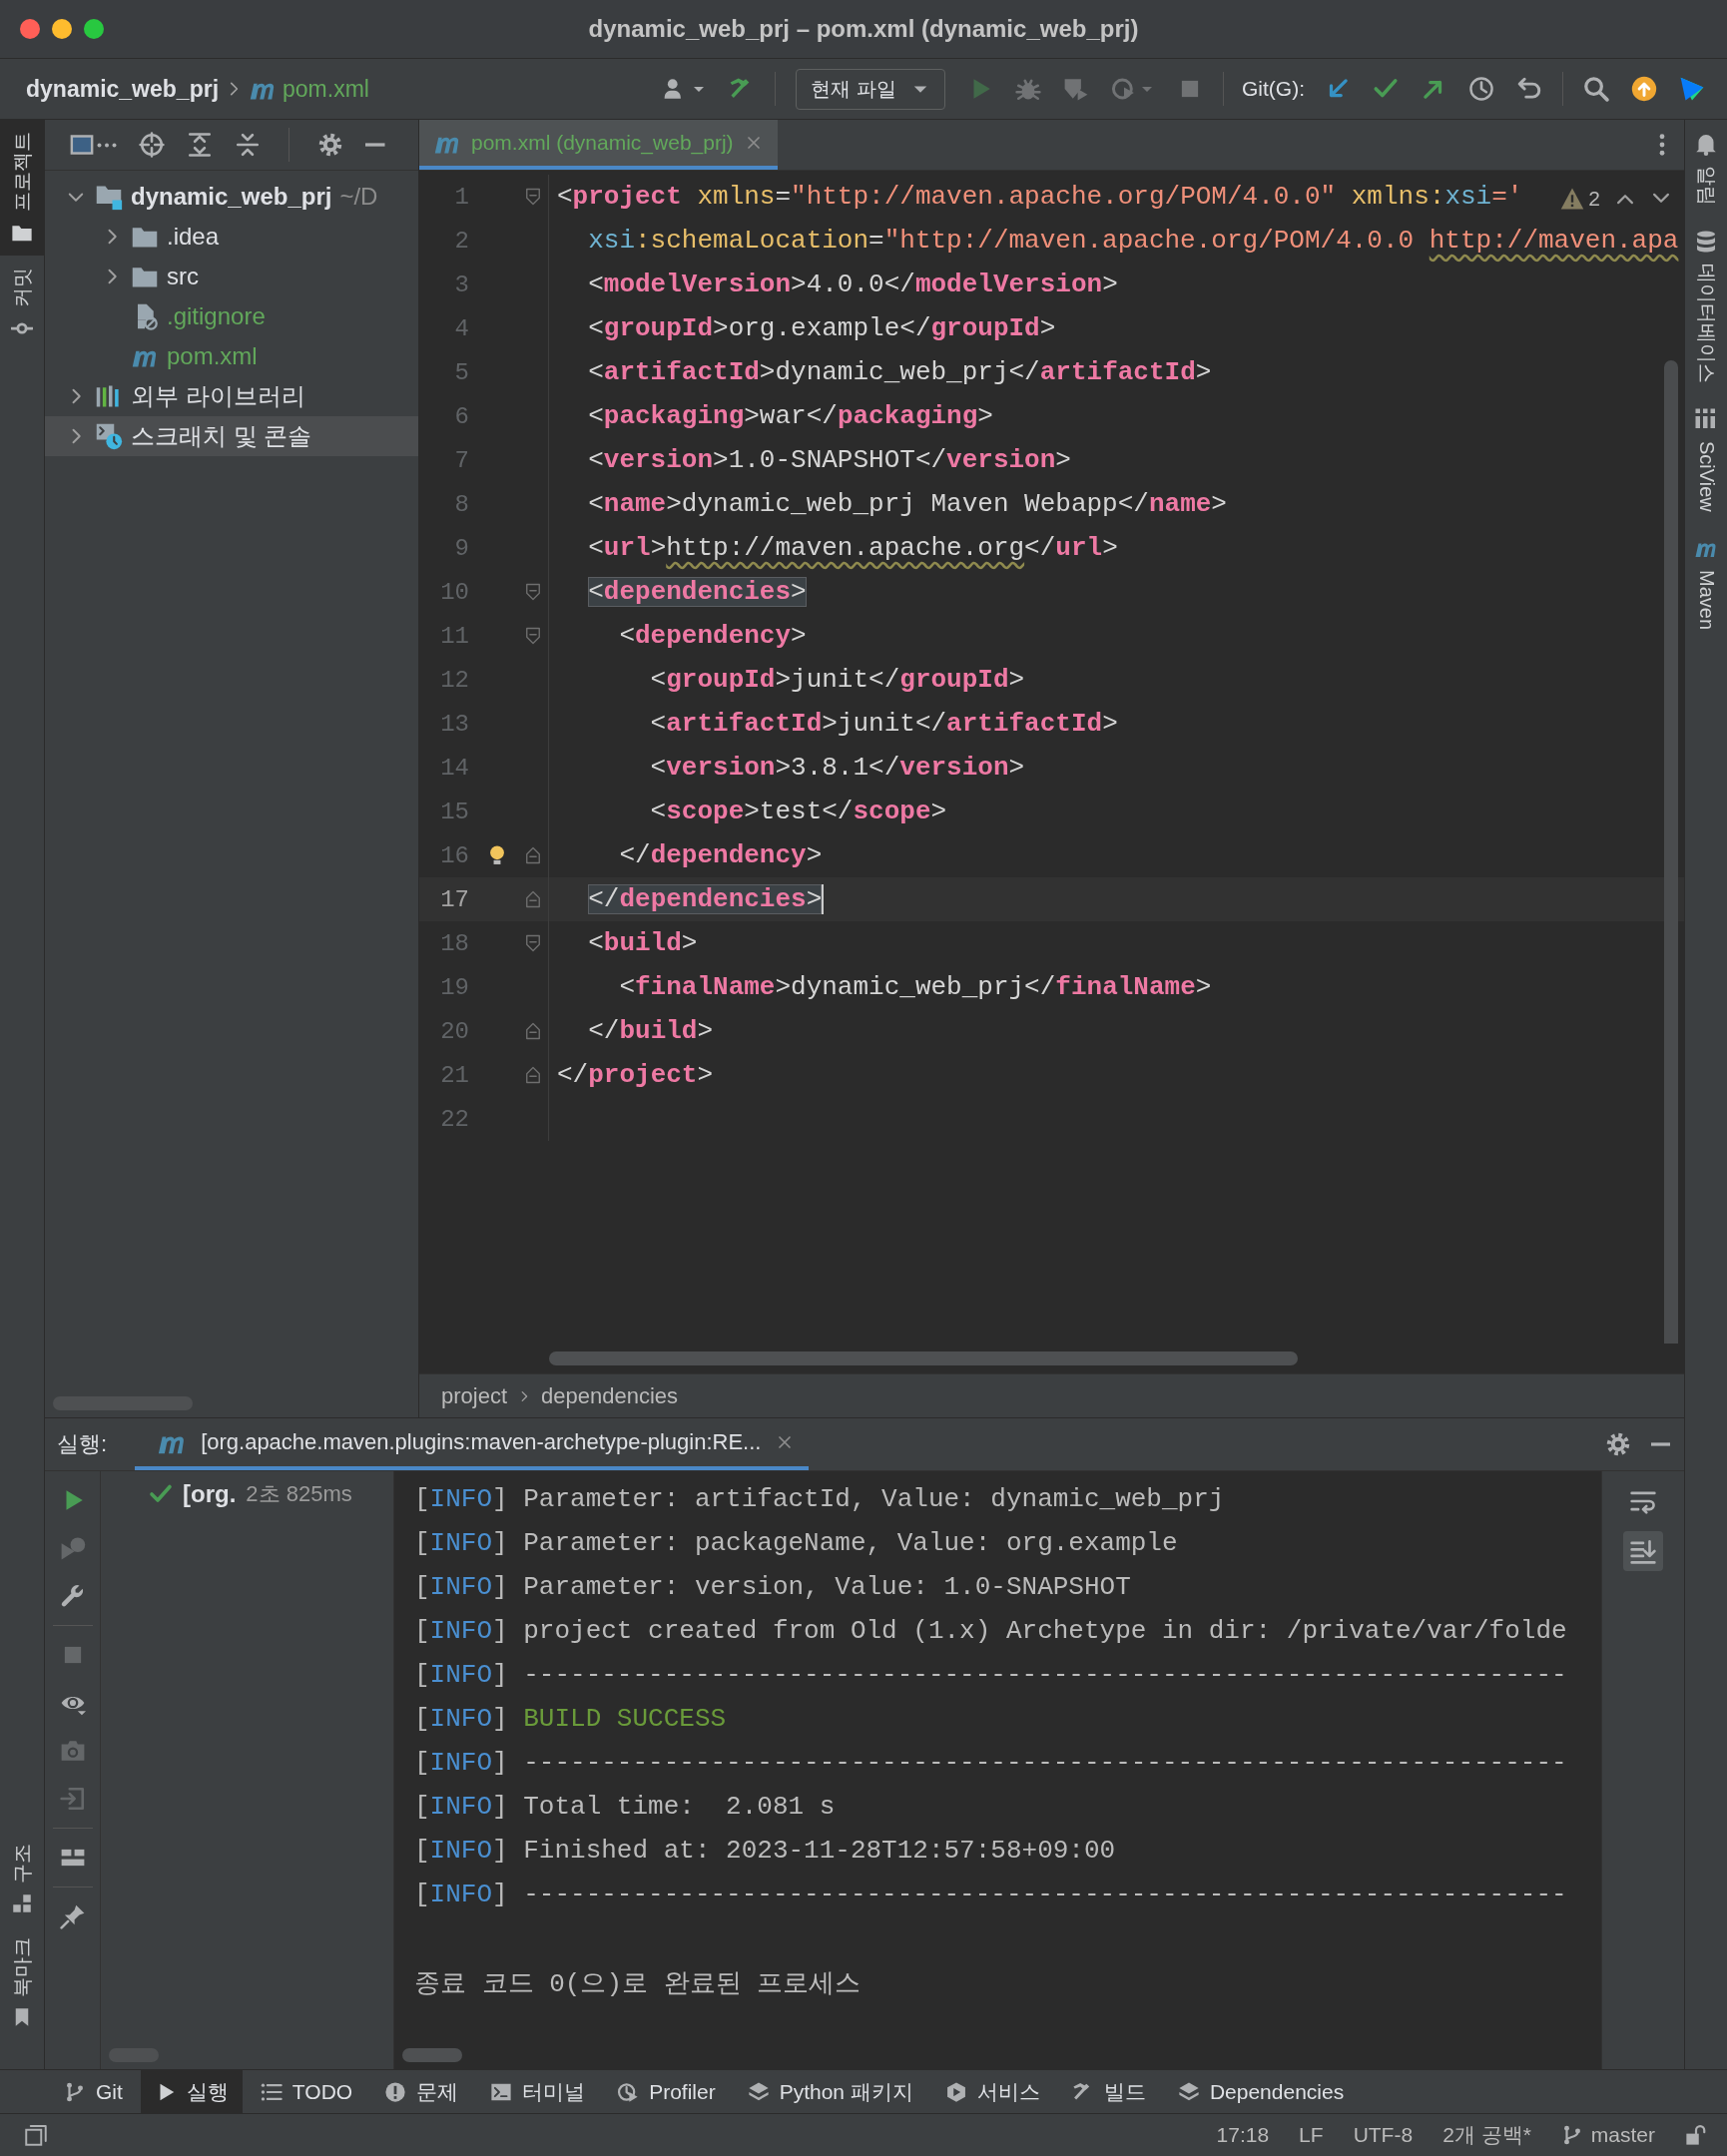  What do you see at coordinates (231, 316) in the screenshot?
I see `tree-item: .gitignore` at bounding box center [231, 316].